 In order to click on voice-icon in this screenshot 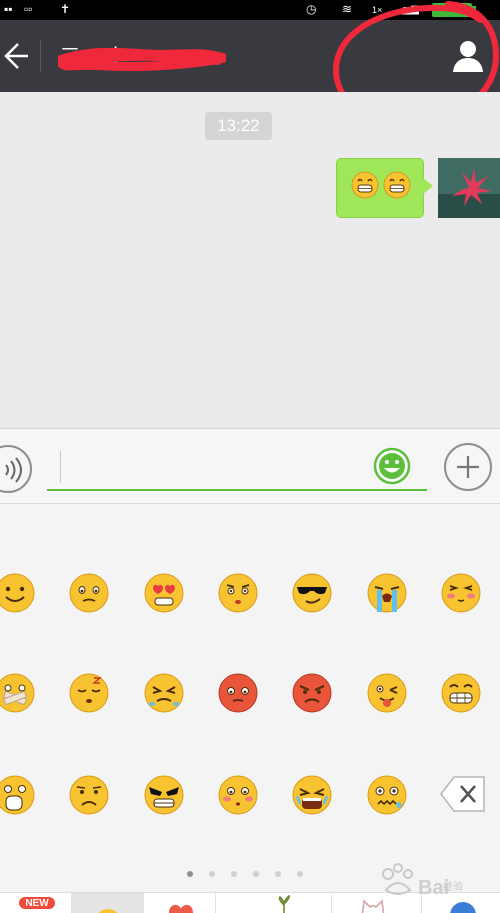, I will do `click(13, 470)`.